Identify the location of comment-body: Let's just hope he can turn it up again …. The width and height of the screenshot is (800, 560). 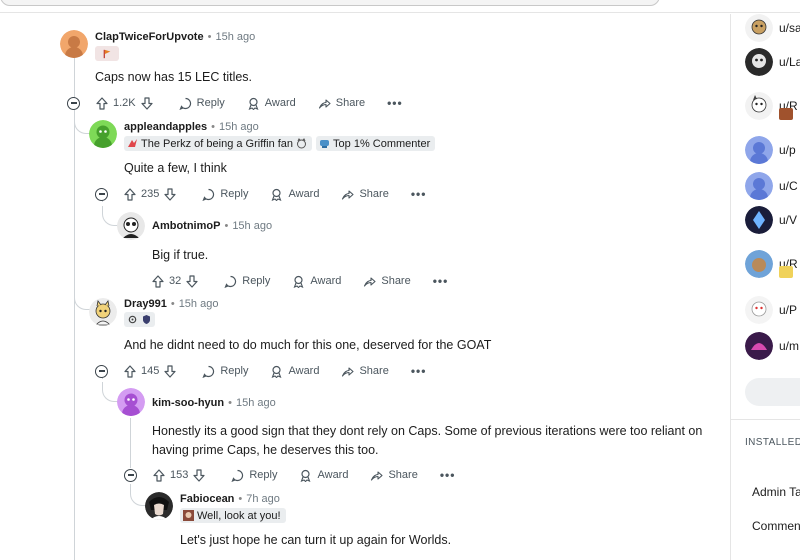
(316, 540).